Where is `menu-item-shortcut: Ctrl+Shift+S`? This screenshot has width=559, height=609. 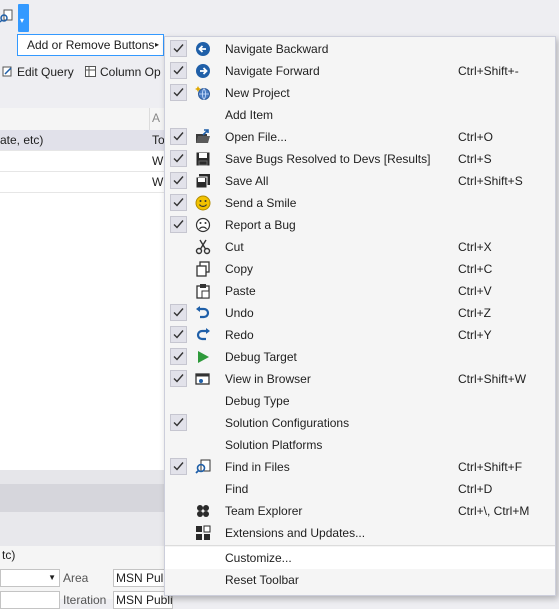 menu-item-shortcut: Ctrl+Shift+S is located at coordinates (490, 181).